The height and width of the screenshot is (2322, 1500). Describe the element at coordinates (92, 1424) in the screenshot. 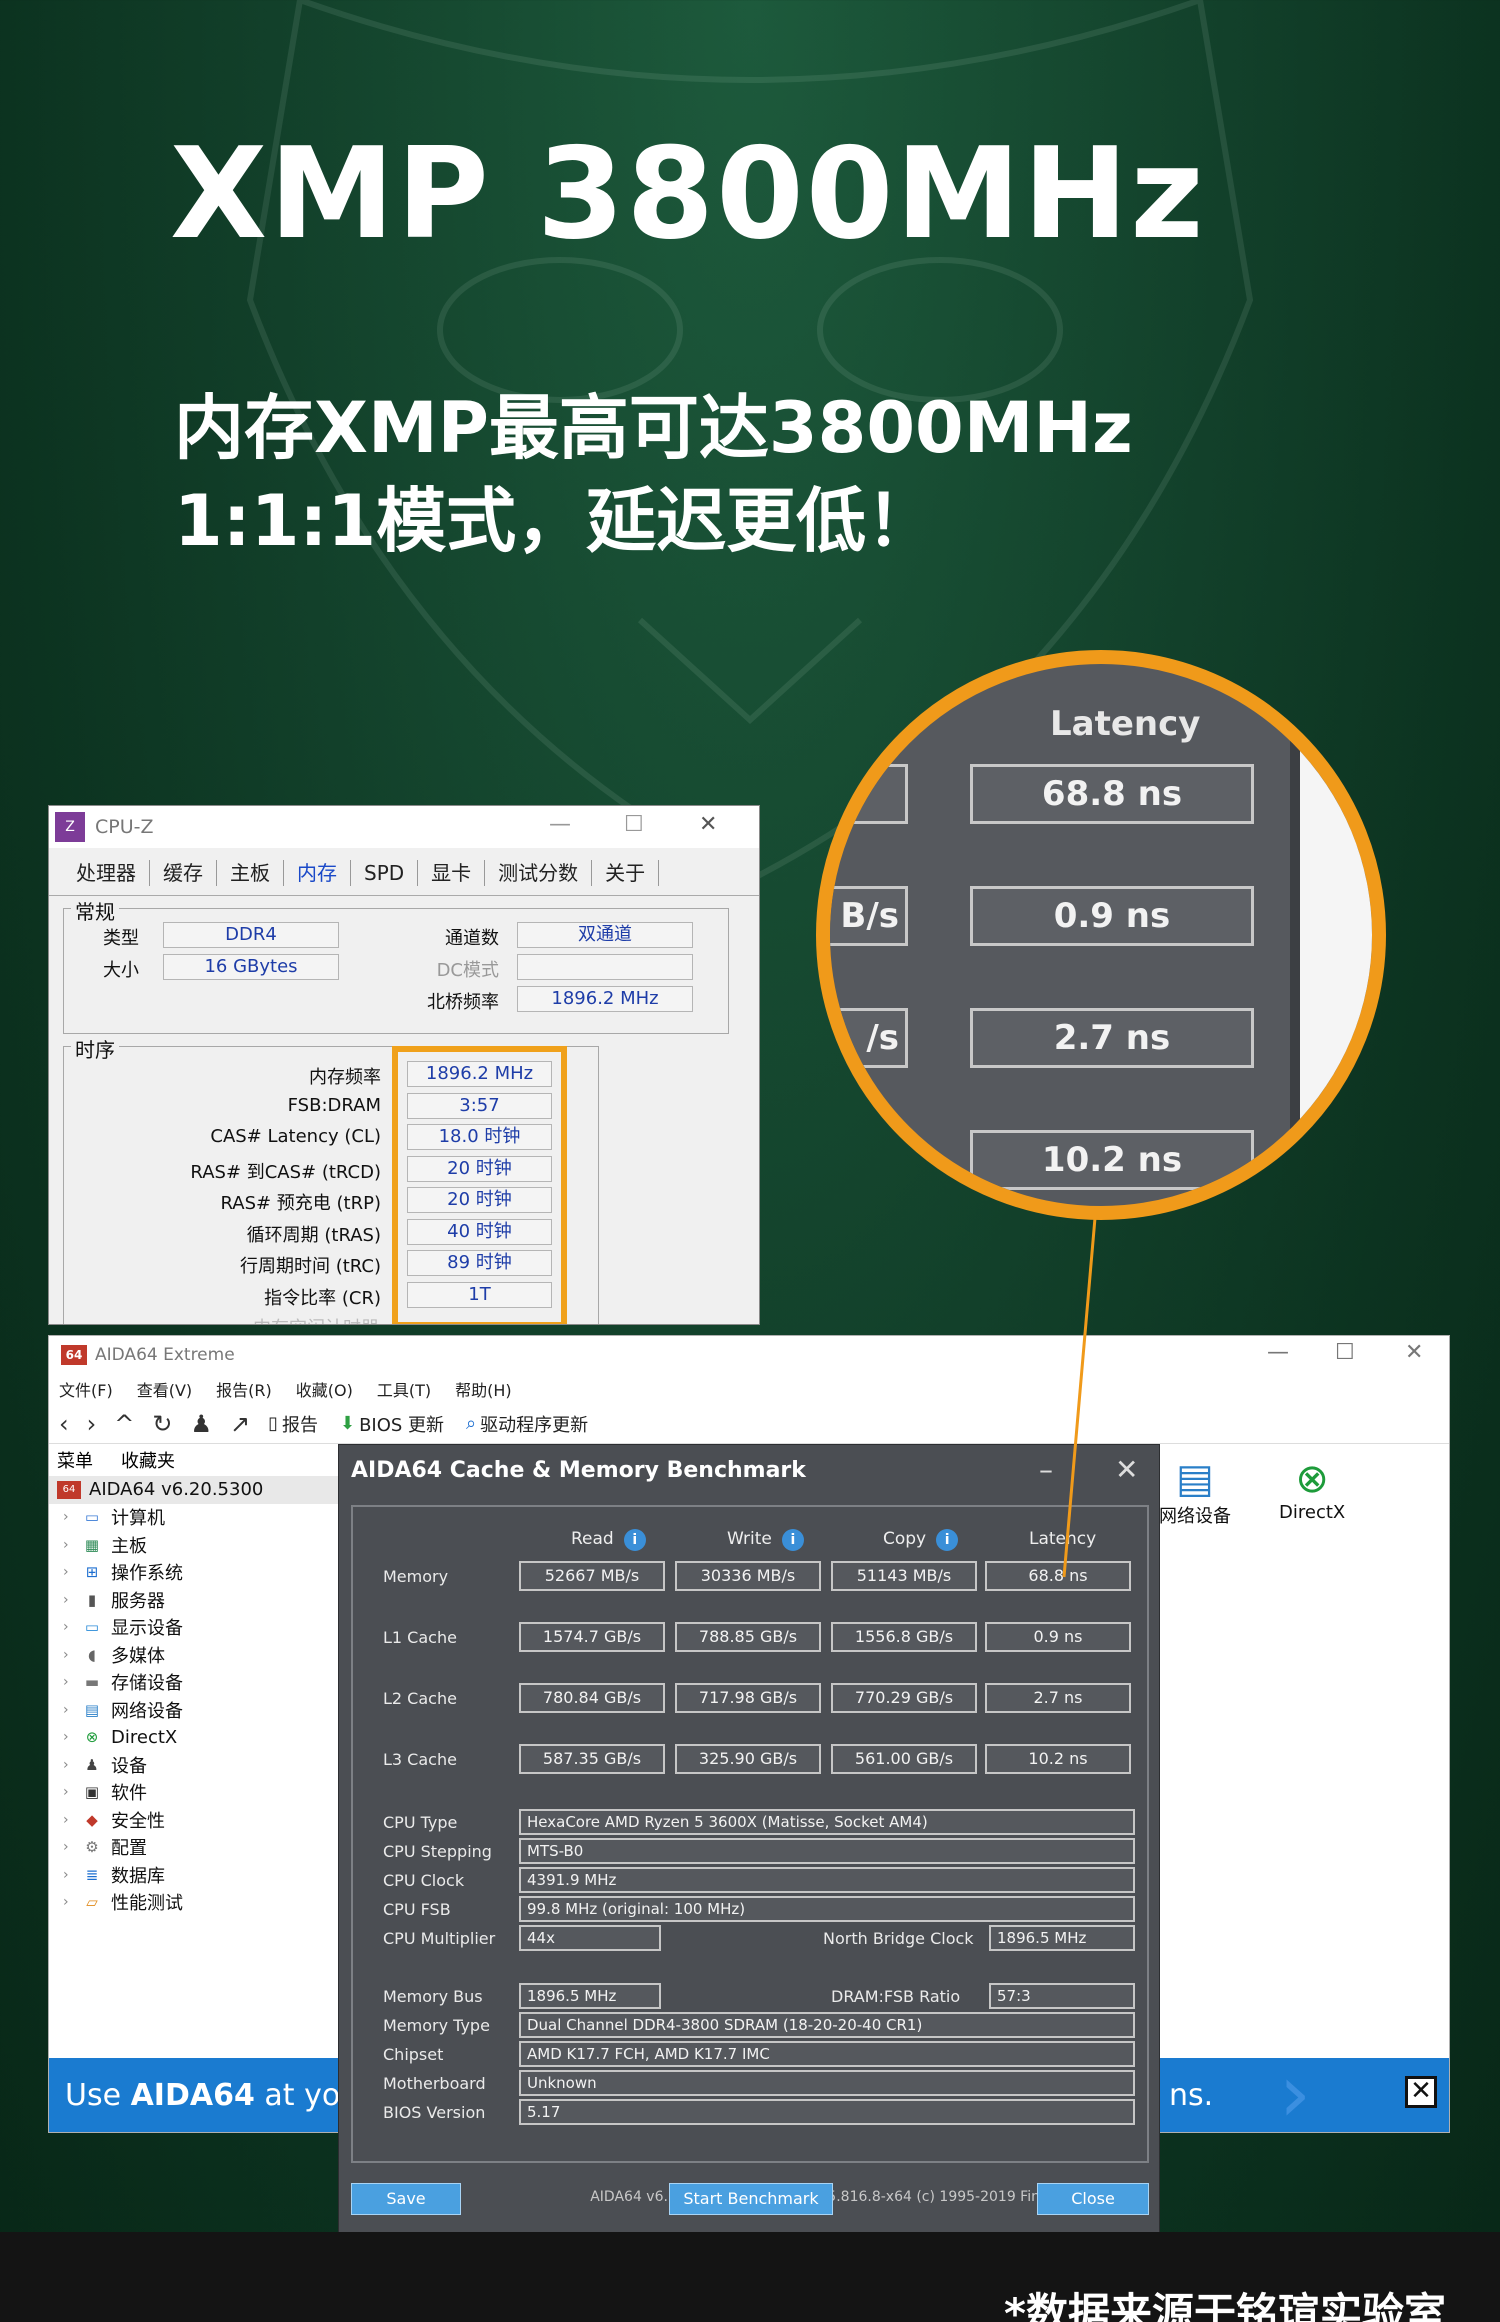

I see `forward-icon: ›` at that location.